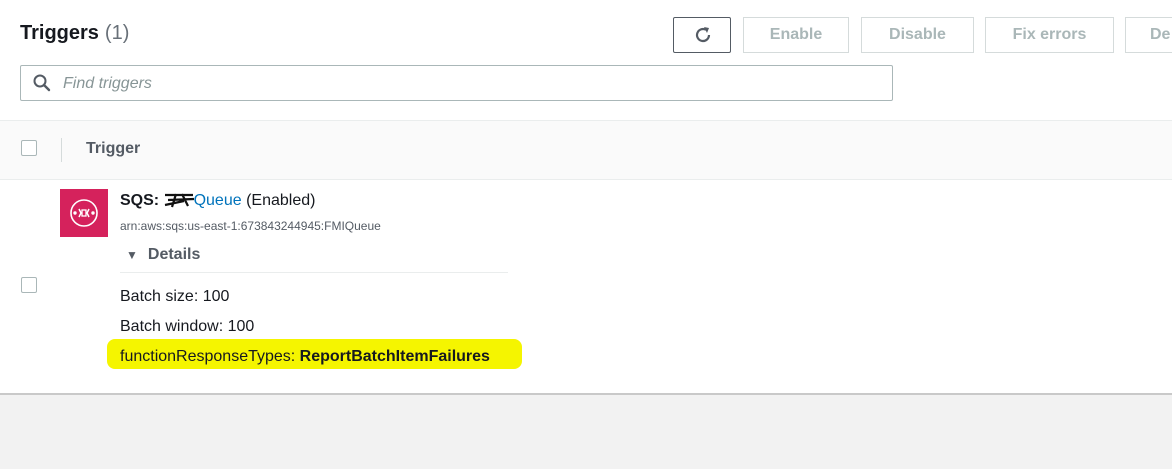  Describe the element at coordinates (208, 356) in the screenshot. I see `function-response-label: functionResponseTypes:` at that location.